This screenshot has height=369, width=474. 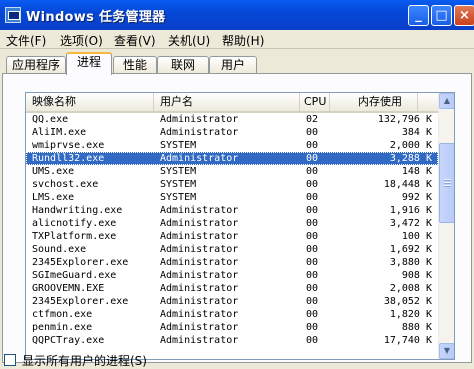 I want to click on table-row: ctfmon.exe Administrator 00 1,820 K, so click(x=232, y=314).